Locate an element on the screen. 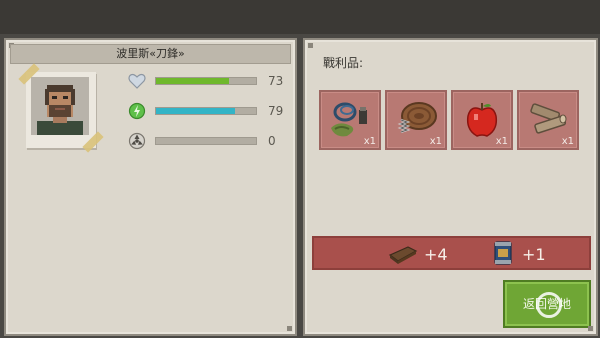 The height and width of the screenshot is (338, 600). radiation-value: 0 is located at coordinates (272, 141).